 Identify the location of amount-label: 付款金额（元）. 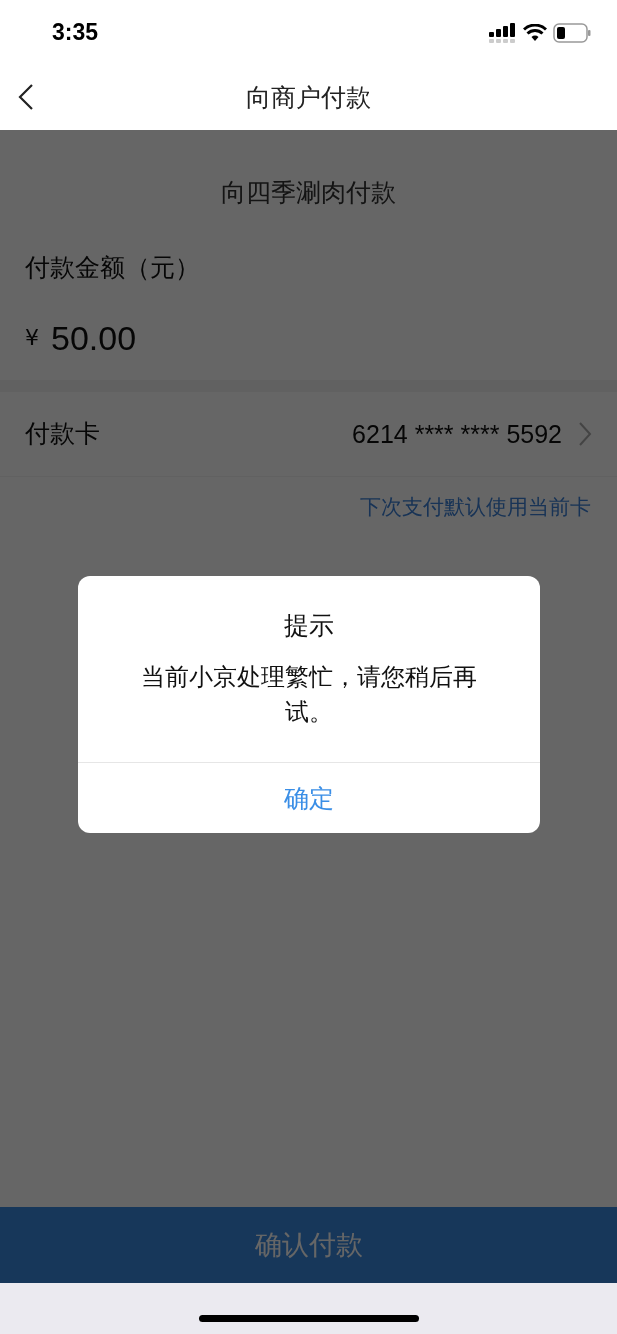
(113, 268).